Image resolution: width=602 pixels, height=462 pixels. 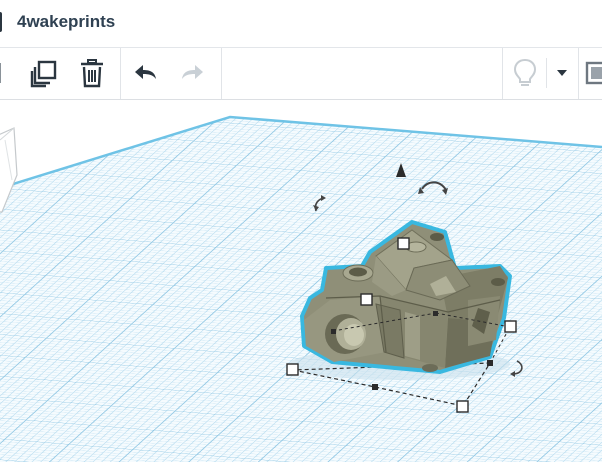 What do you see at coordinates (66, 22) in the screenshot?
I see `project-title: 4wakeprints` at bounding box center [66, 22].